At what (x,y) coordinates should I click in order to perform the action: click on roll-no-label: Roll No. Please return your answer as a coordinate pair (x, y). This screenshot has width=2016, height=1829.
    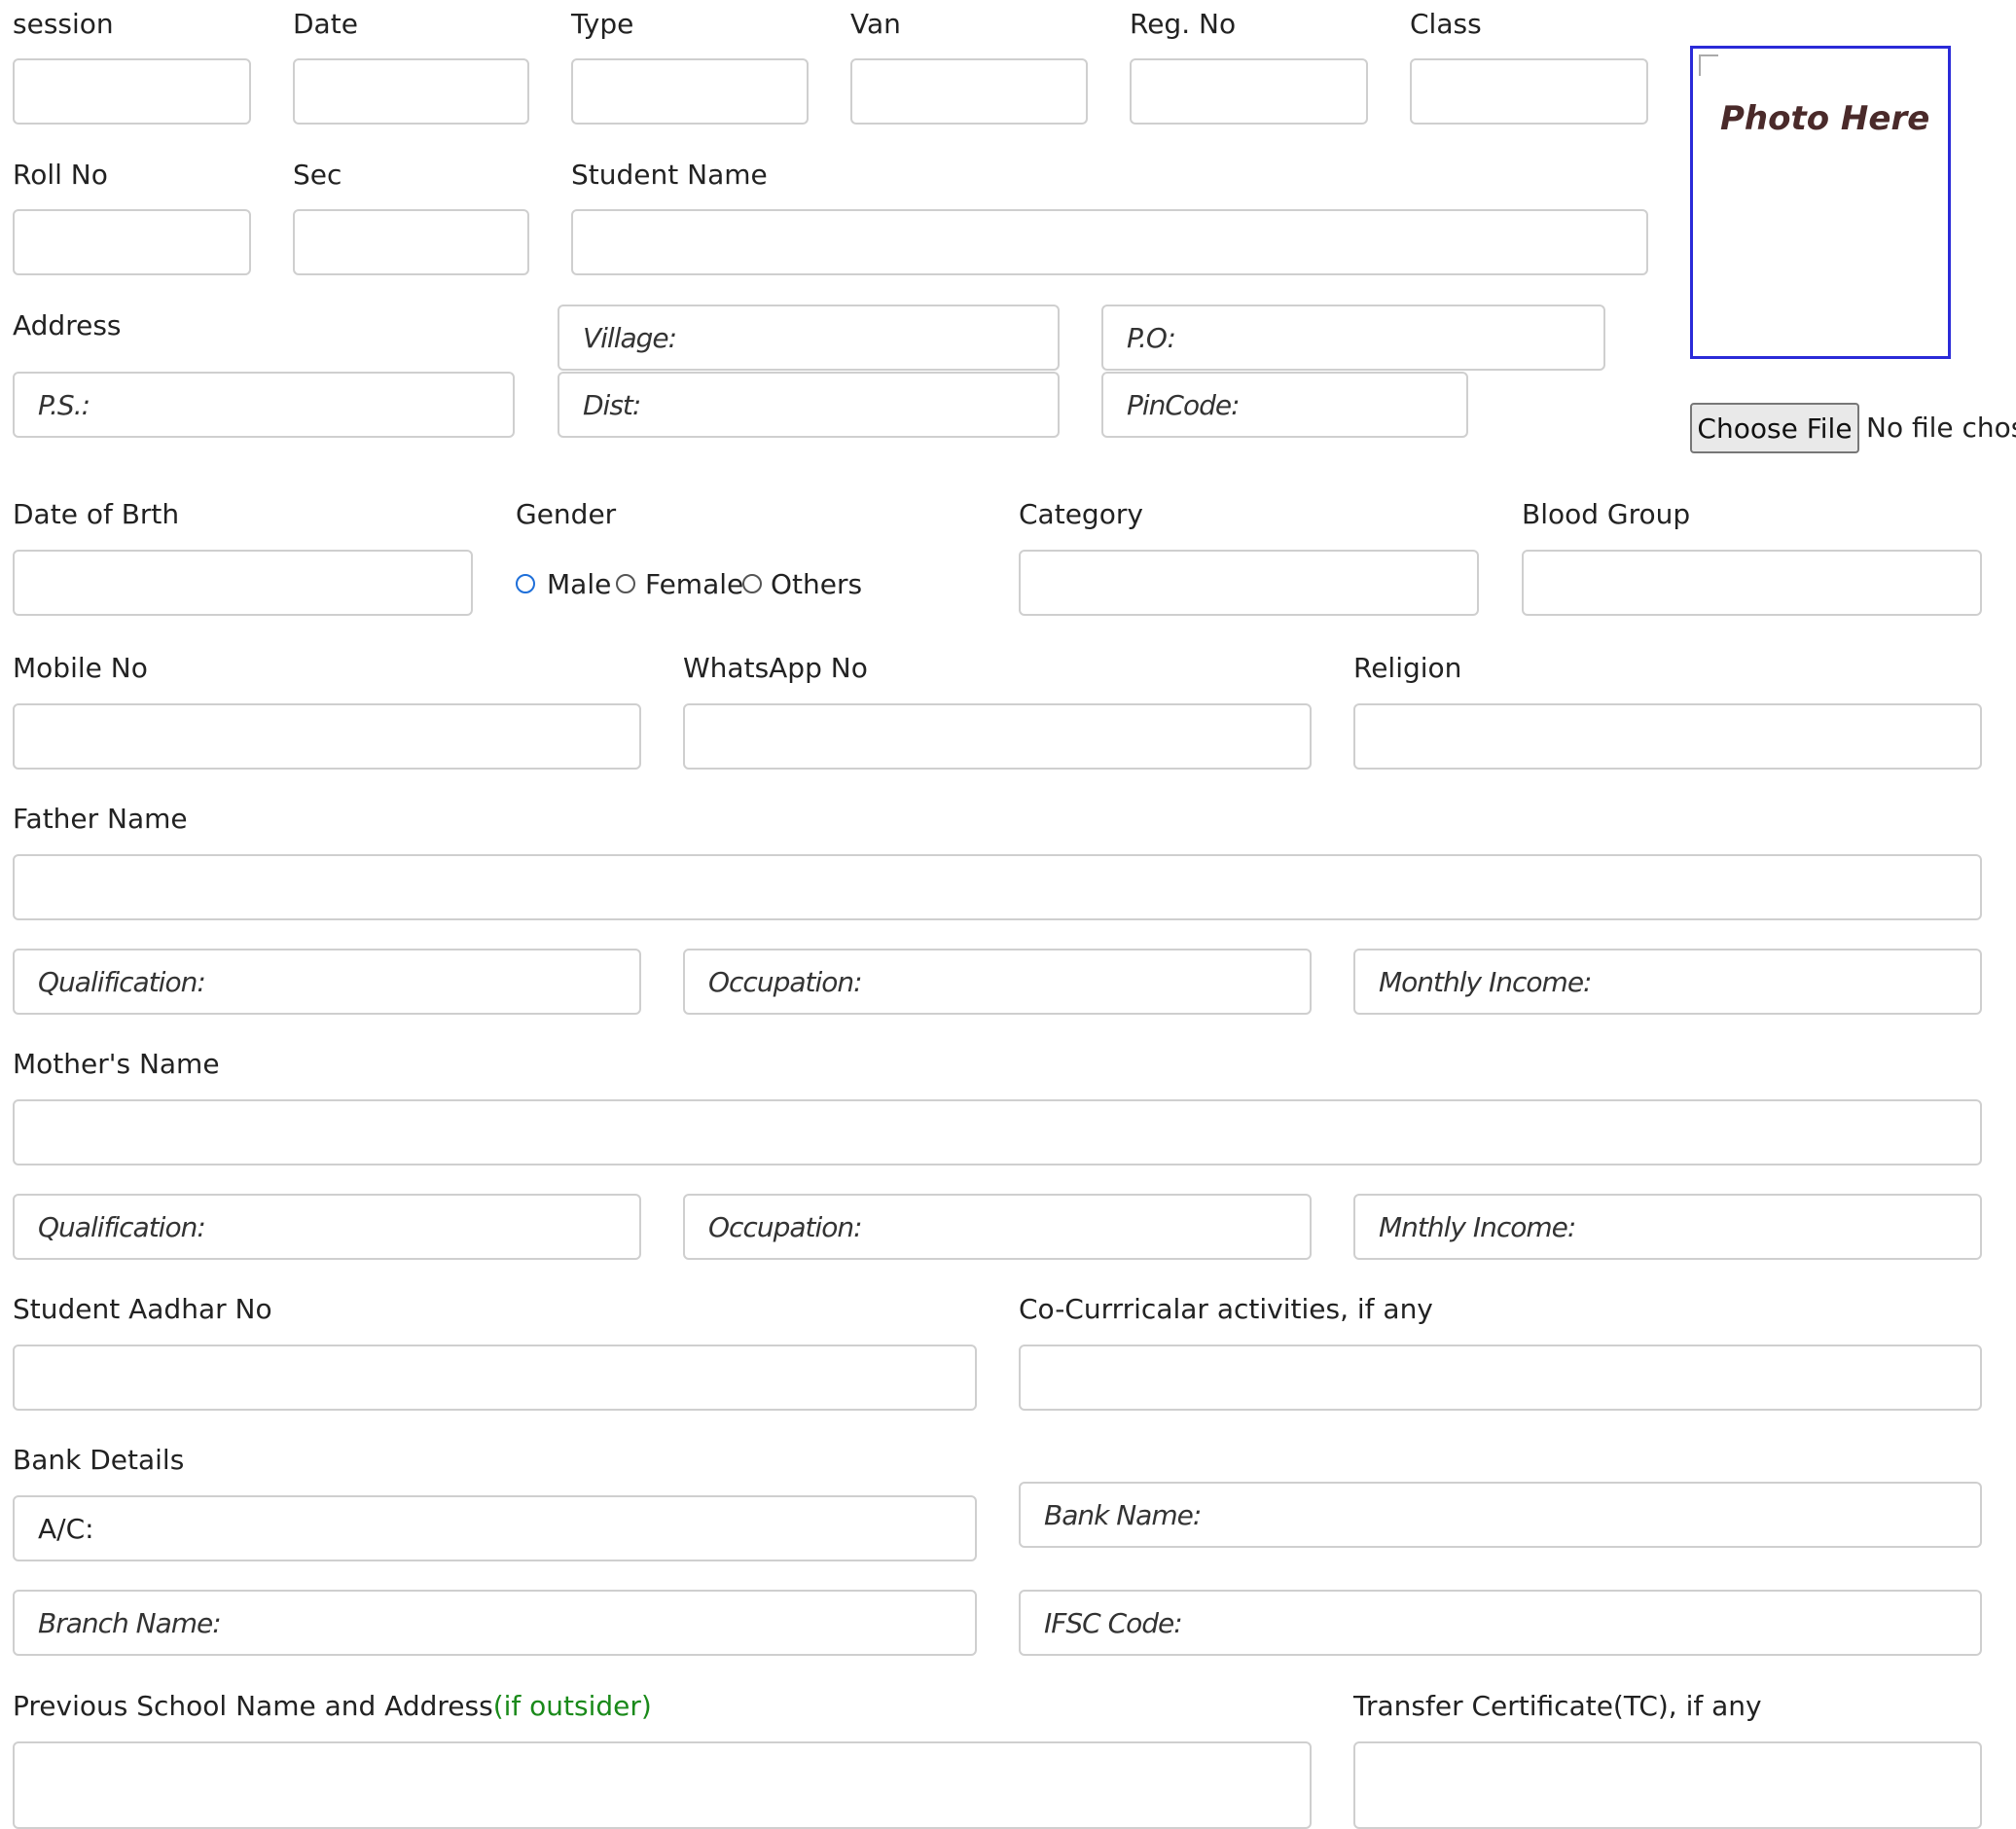
    Looking at the image, I should click on (60, 175).